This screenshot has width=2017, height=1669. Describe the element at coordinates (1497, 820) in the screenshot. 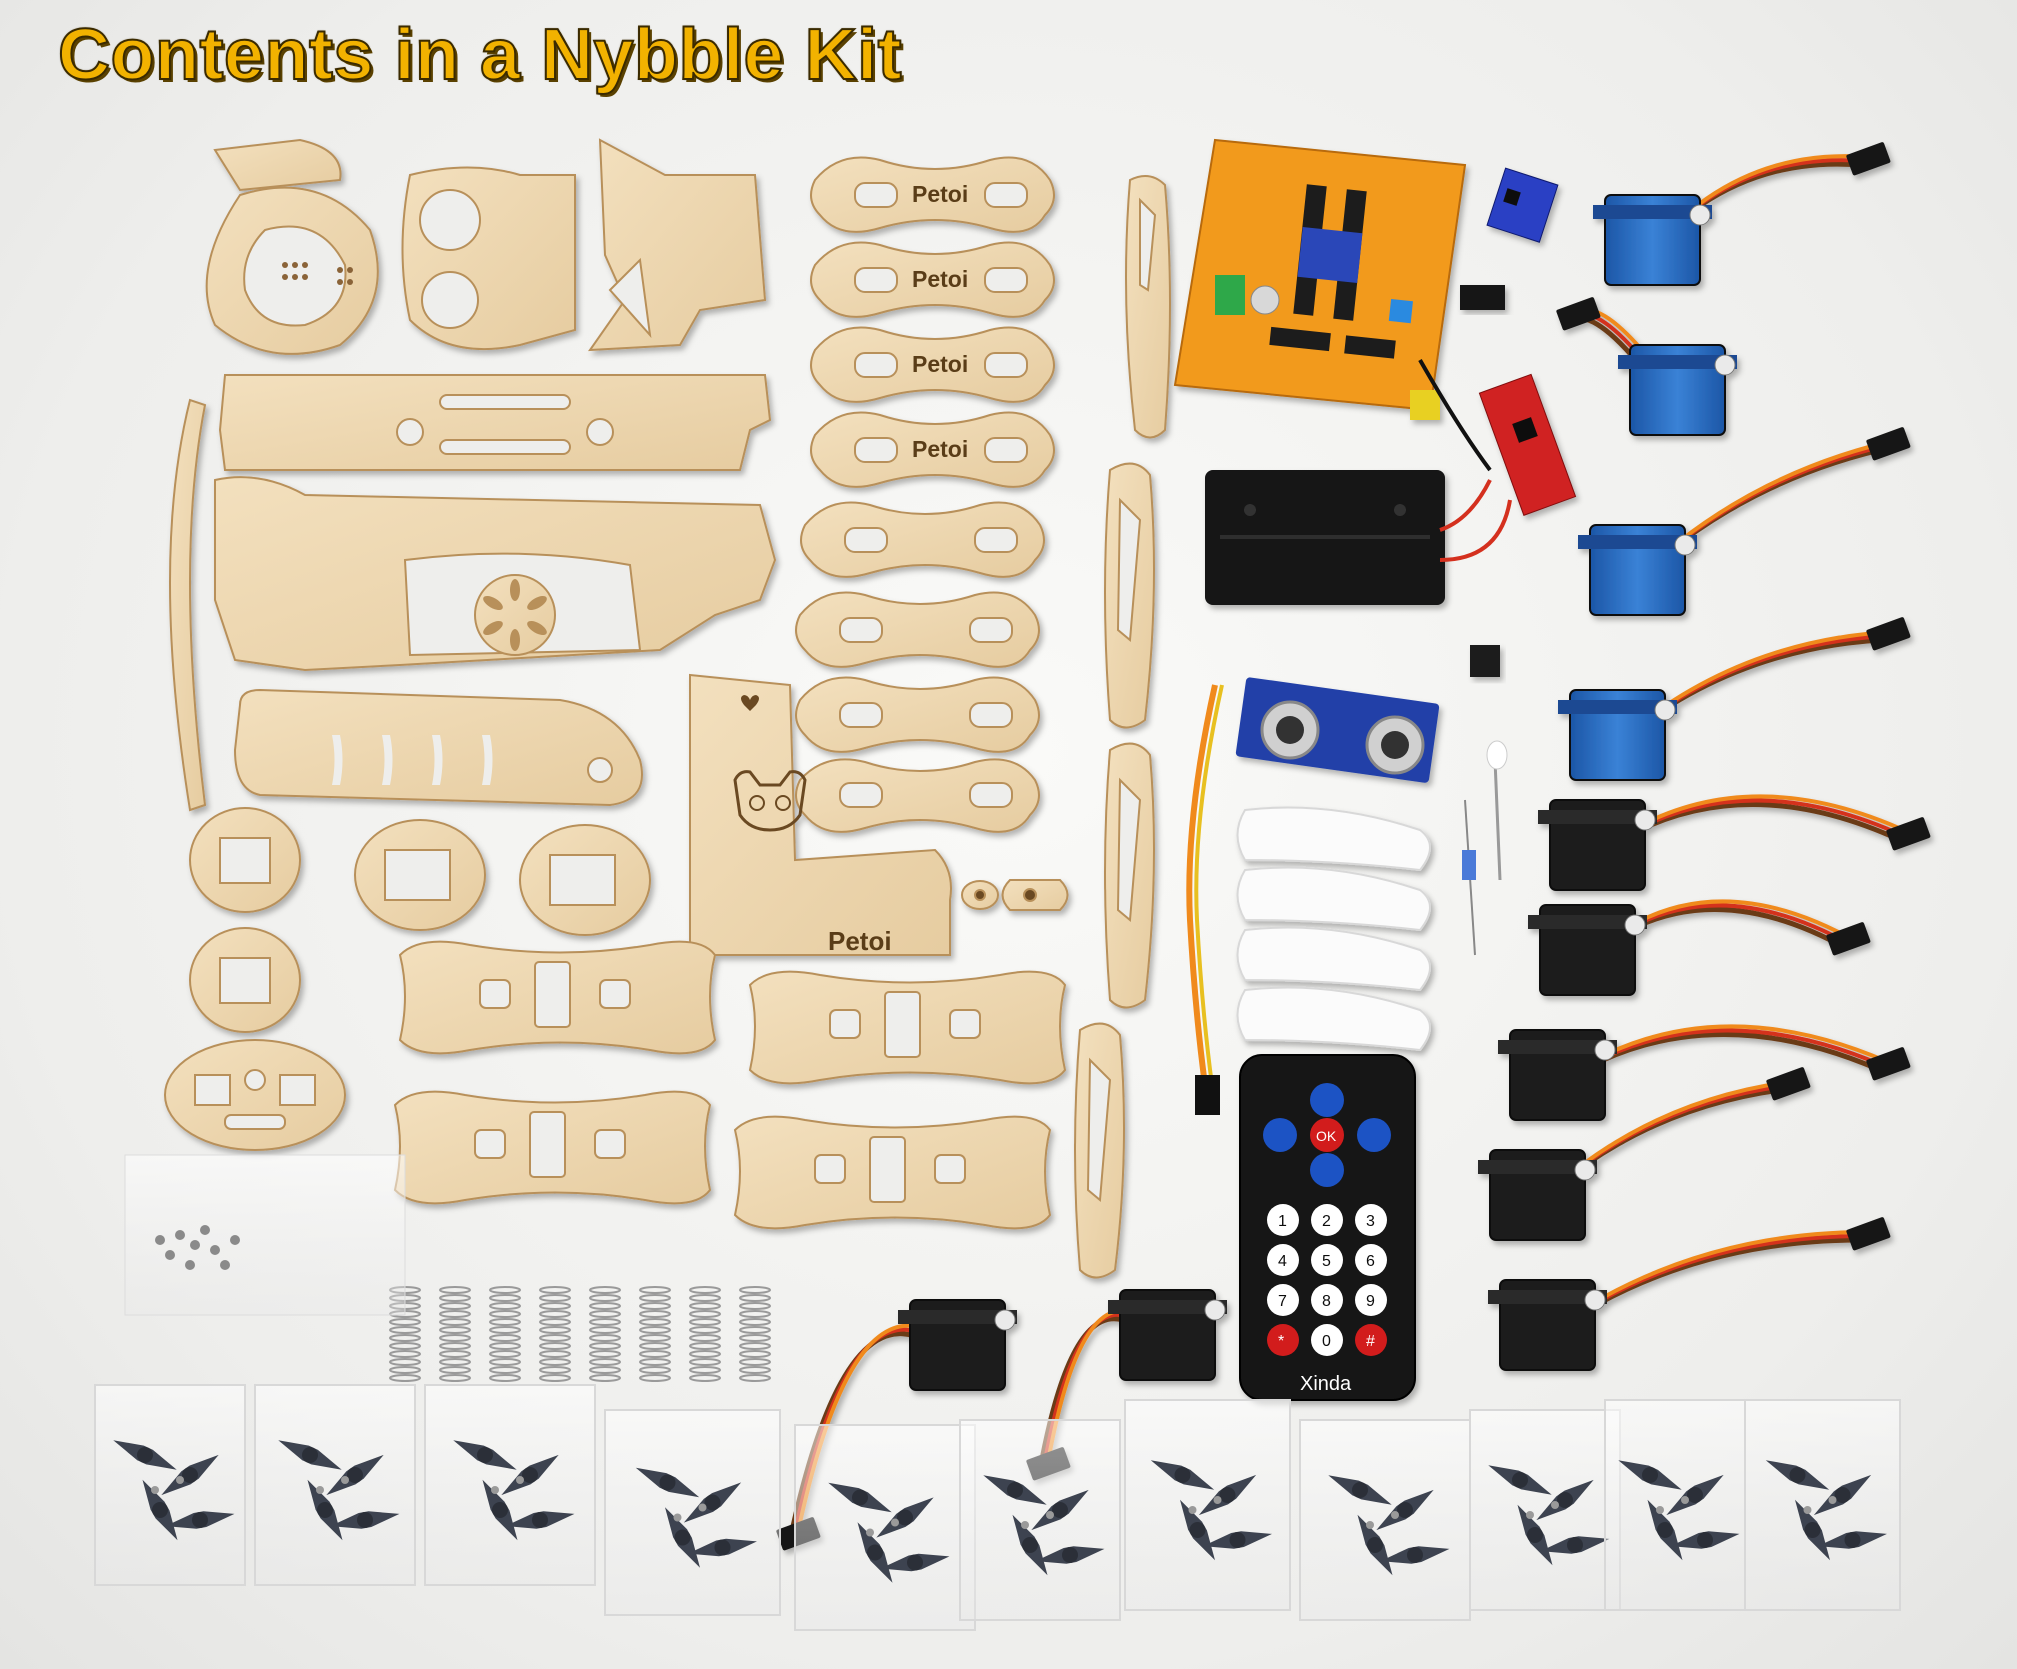

I see `rgb-led` at that location.